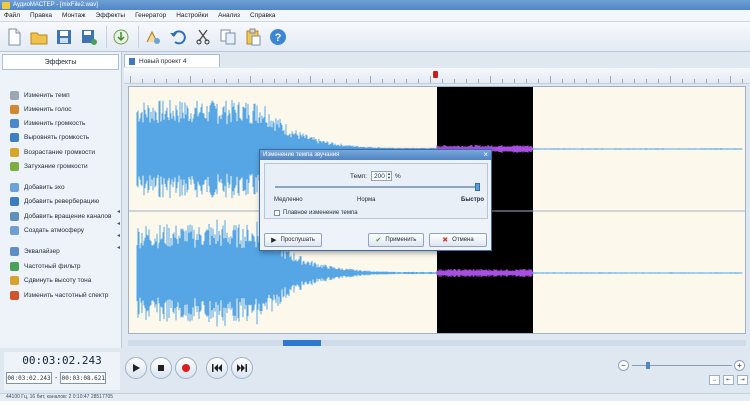 Image resolution: width=750 pixels, height=401 pixels. I want to click on fit-width-icon: ↔, so click(714, 380).